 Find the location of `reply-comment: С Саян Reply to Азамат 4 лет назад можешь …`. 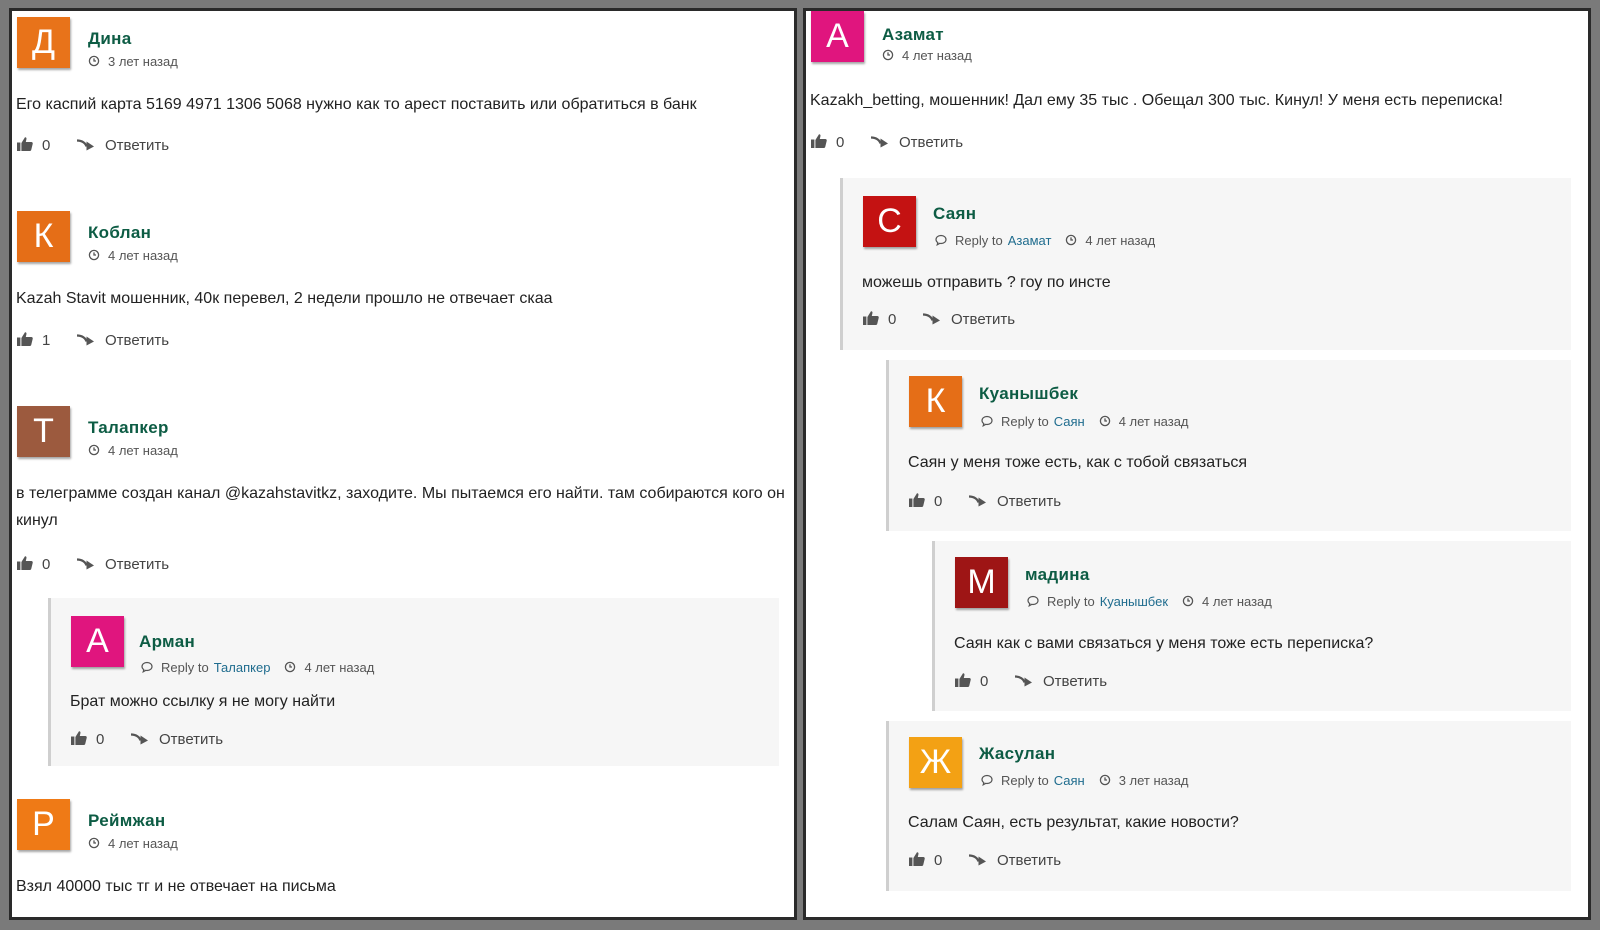

reply-comment: С Саян Reply to Азамат 4 лет назад можешь … is located at coordinates (1205, 264).